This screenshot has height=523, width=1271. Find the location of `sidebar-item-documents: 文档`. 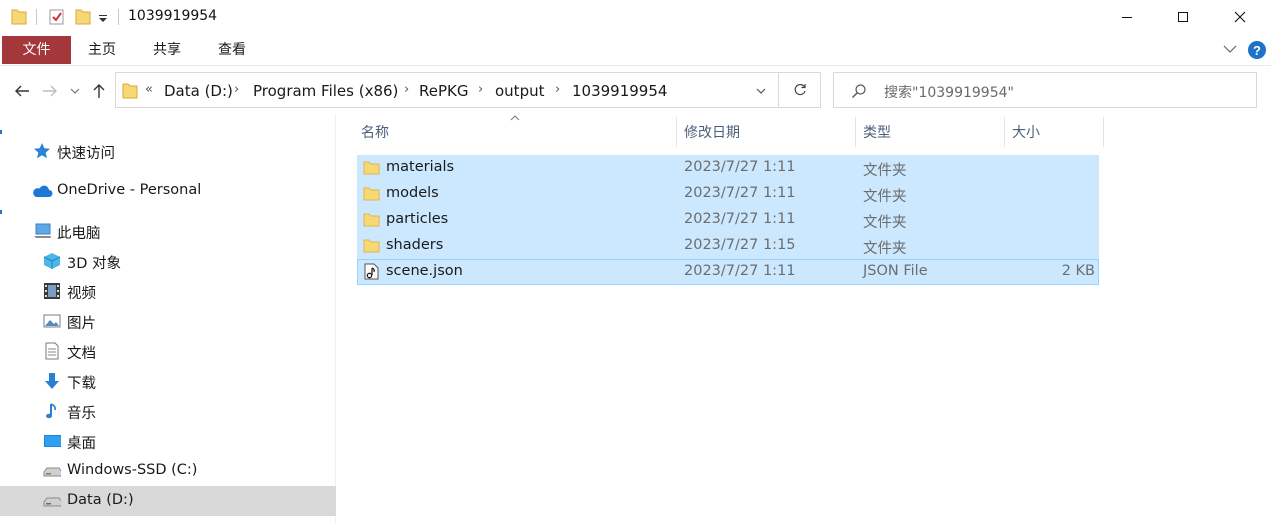

sidebar-item-documents: 文档 is located at coordinates (168, 351).